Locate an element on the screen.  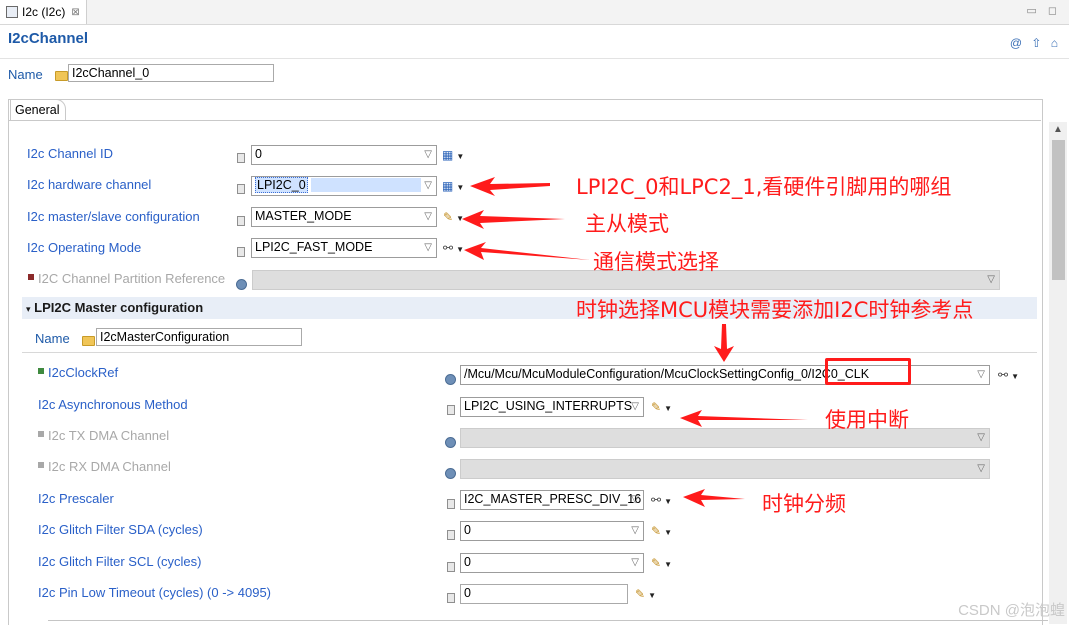
clock-highlight-box is located at coordinates (868, 371).